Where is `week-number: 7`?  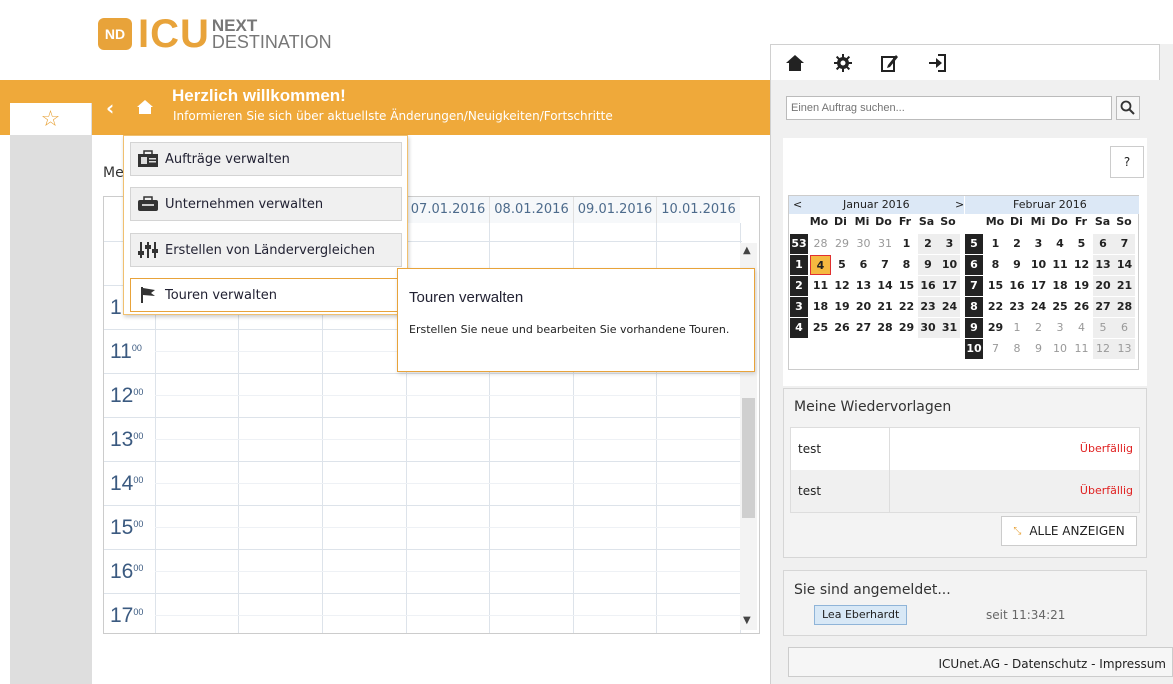 week-number: 7 is located at coordinates (974, 286).